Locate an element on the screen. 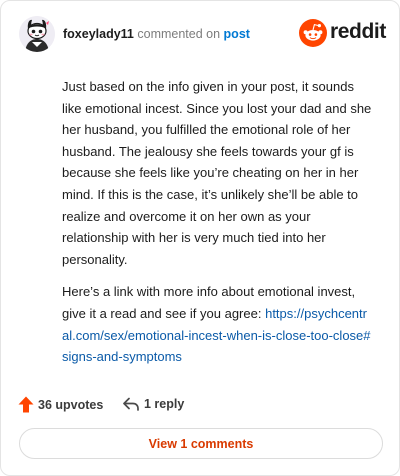 The width and height of the screenshot is (400, 476). snoo-avatar-icon is located at coordinates (37, 34).